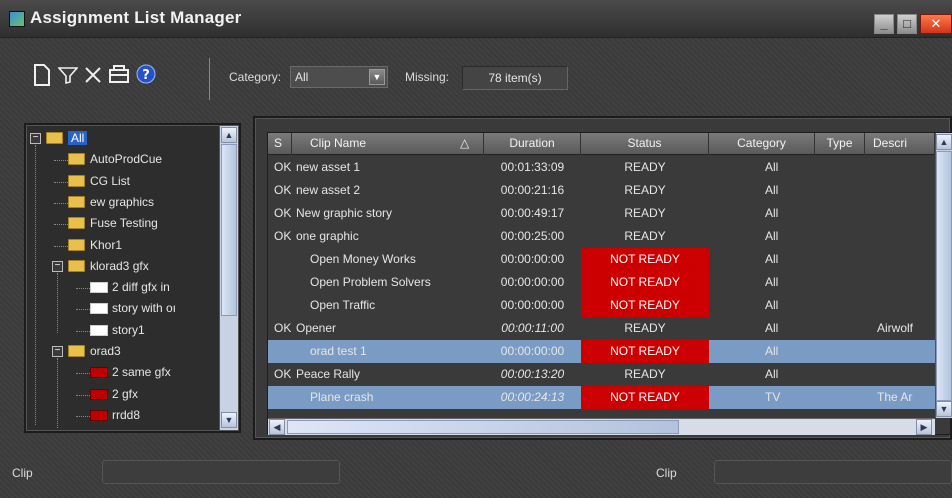 This screenshot has height=498, width=952. Describe the element at coordinates (229, 135) in the screenshot. I see `scroll-up-button: ▲` at that location.